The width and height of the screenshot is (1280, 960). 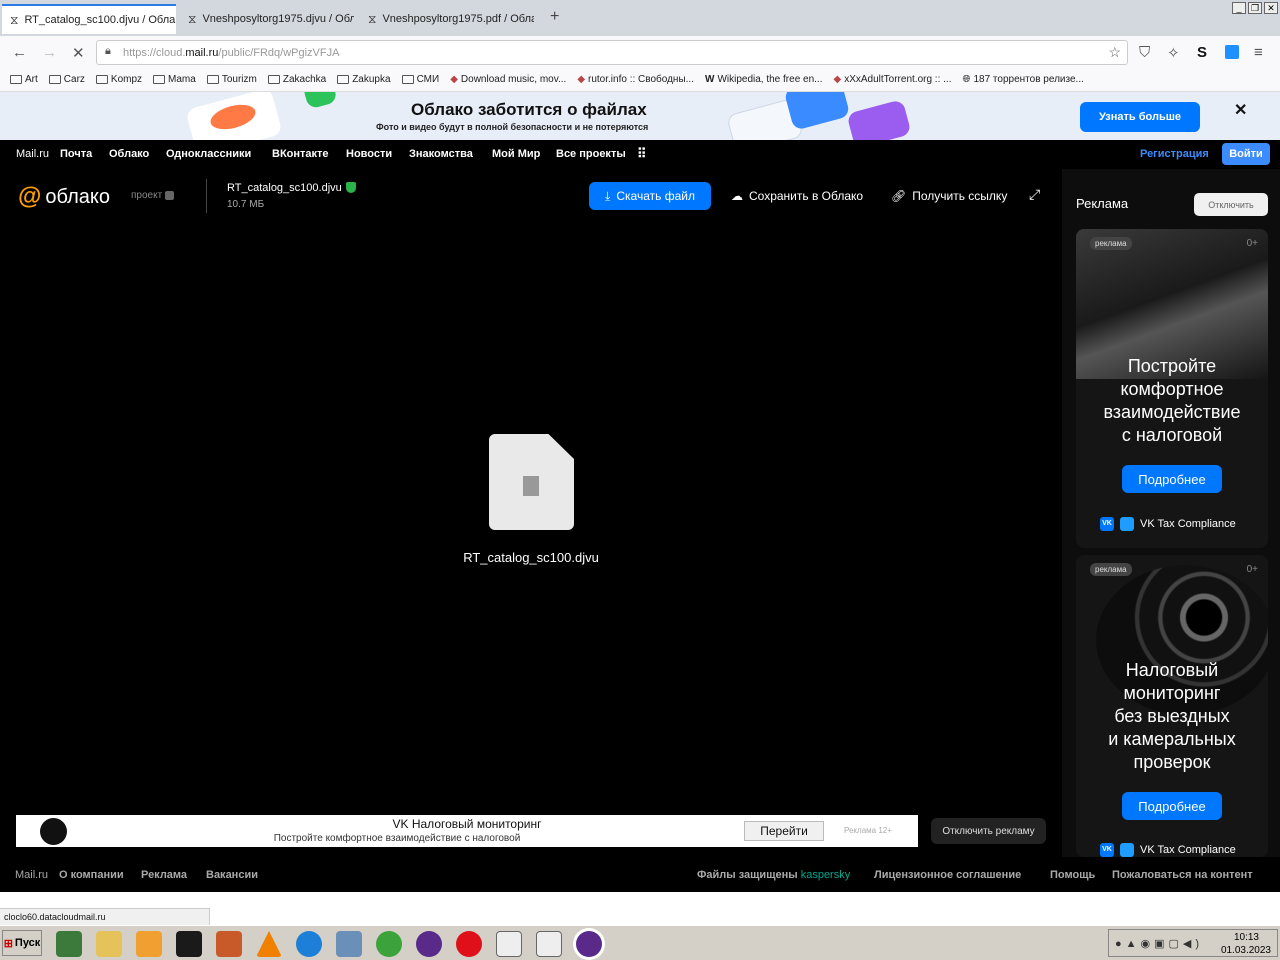 What do you see at coordinates (454, 79) in the screenshot?
I see `site-icon: ◆` at bounding box center [454, 79].